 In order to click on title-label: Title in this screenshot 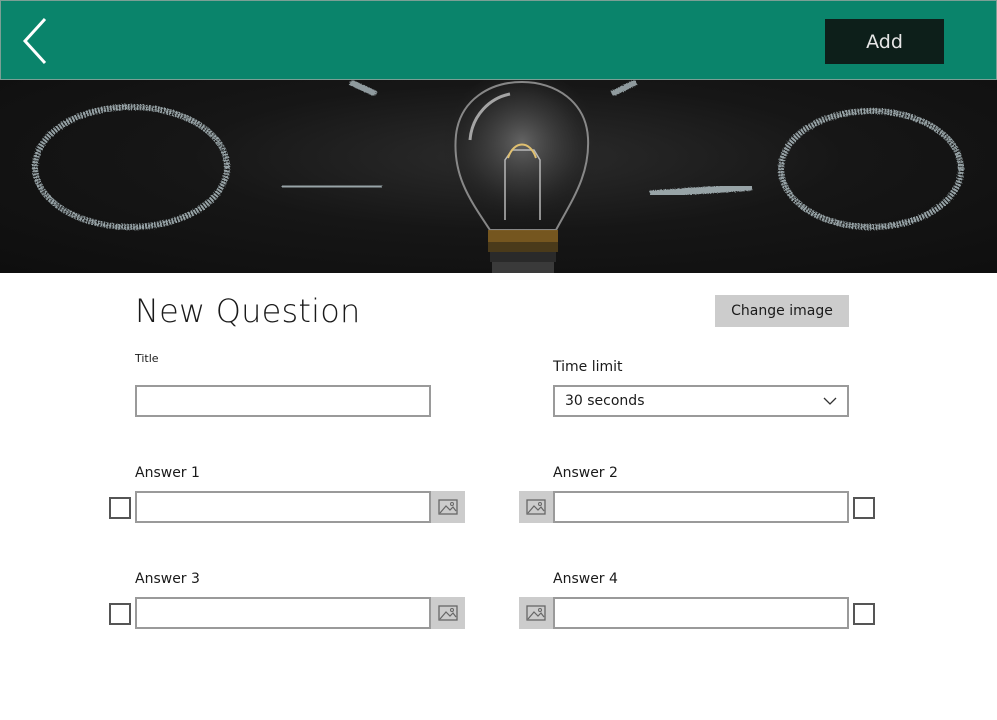, I will do `click(147, 358)`.